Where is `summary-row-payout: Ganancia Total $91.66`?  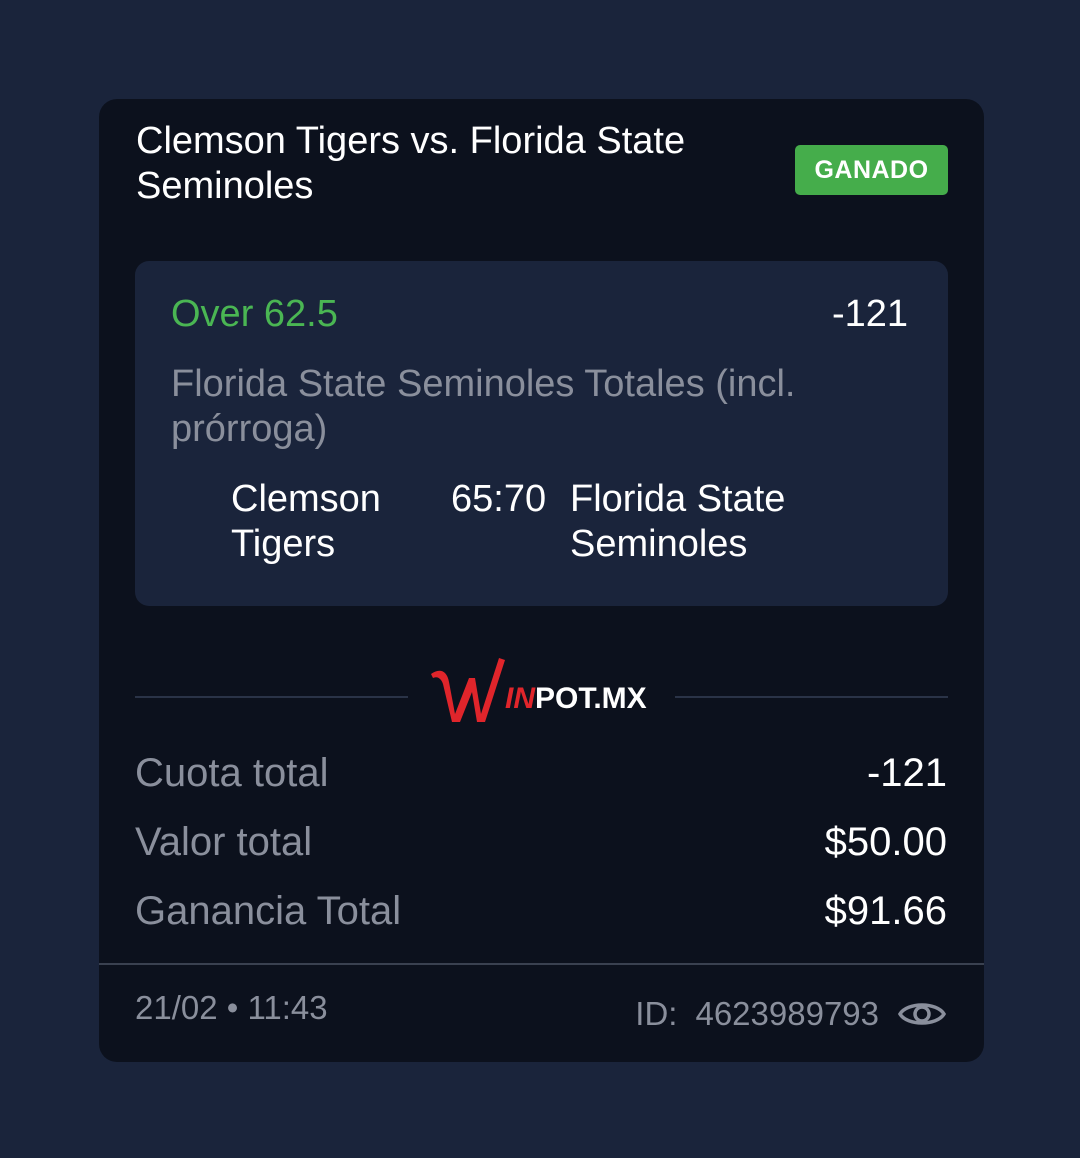
summary-row-payout: Ganancia Total $91.66 is located at coordinates (541, 914).